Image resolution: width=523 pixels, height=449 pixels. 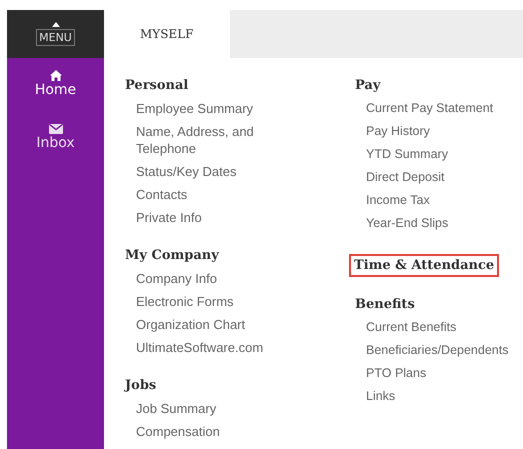 I want to click on menu-link: Contacts, so click(x=195, y=194).